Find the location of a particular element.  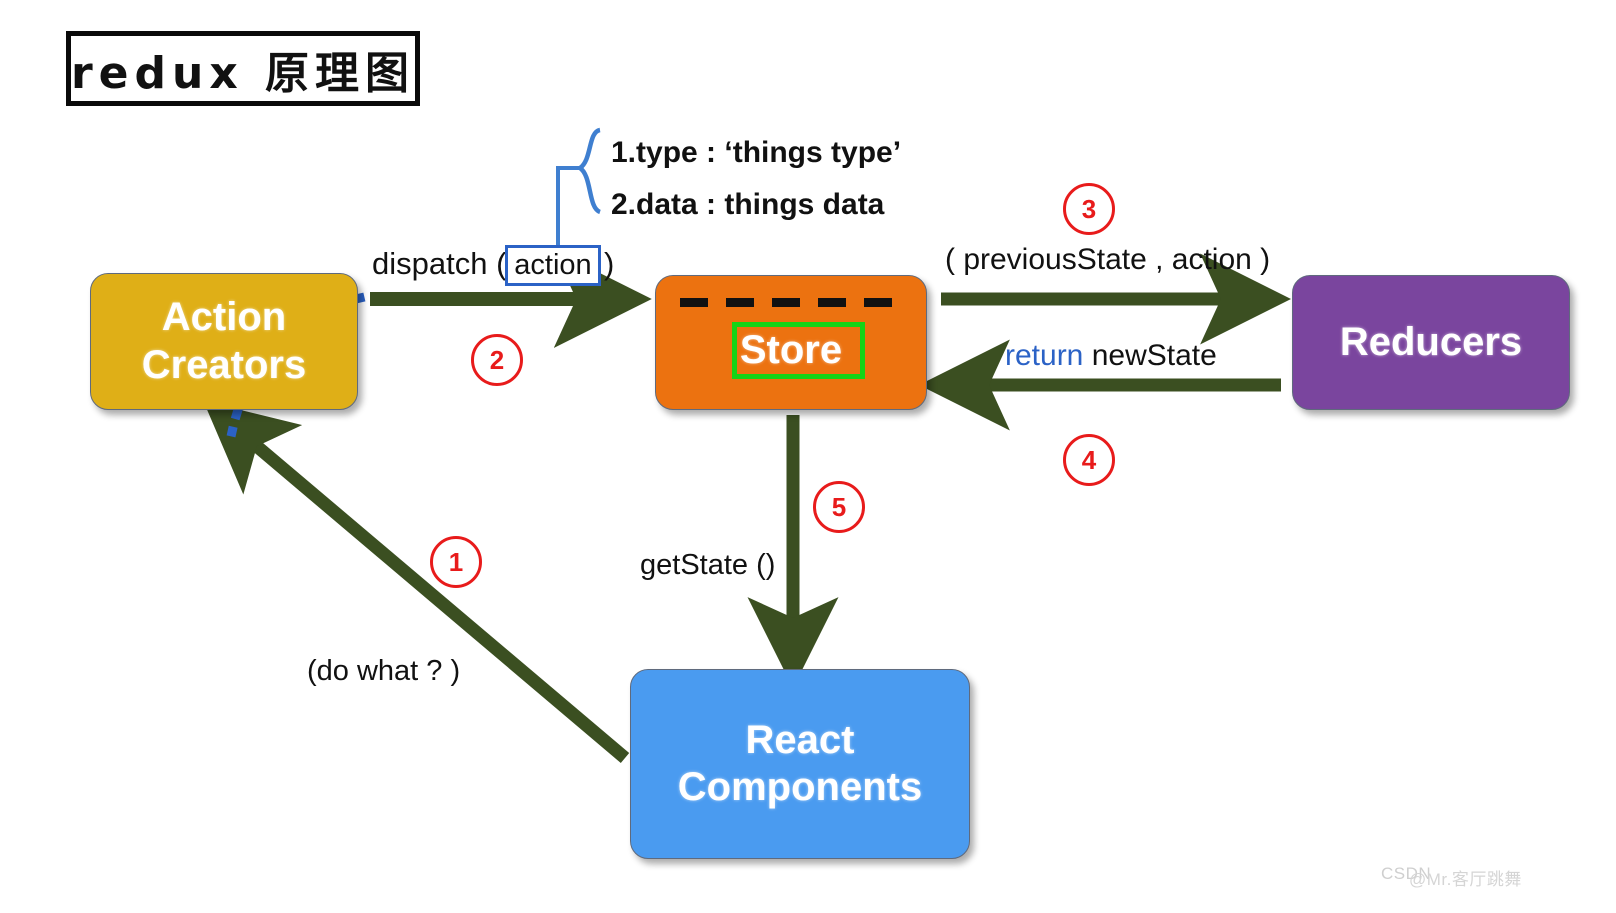

store-label: Store is located at coordinates (791, 350).